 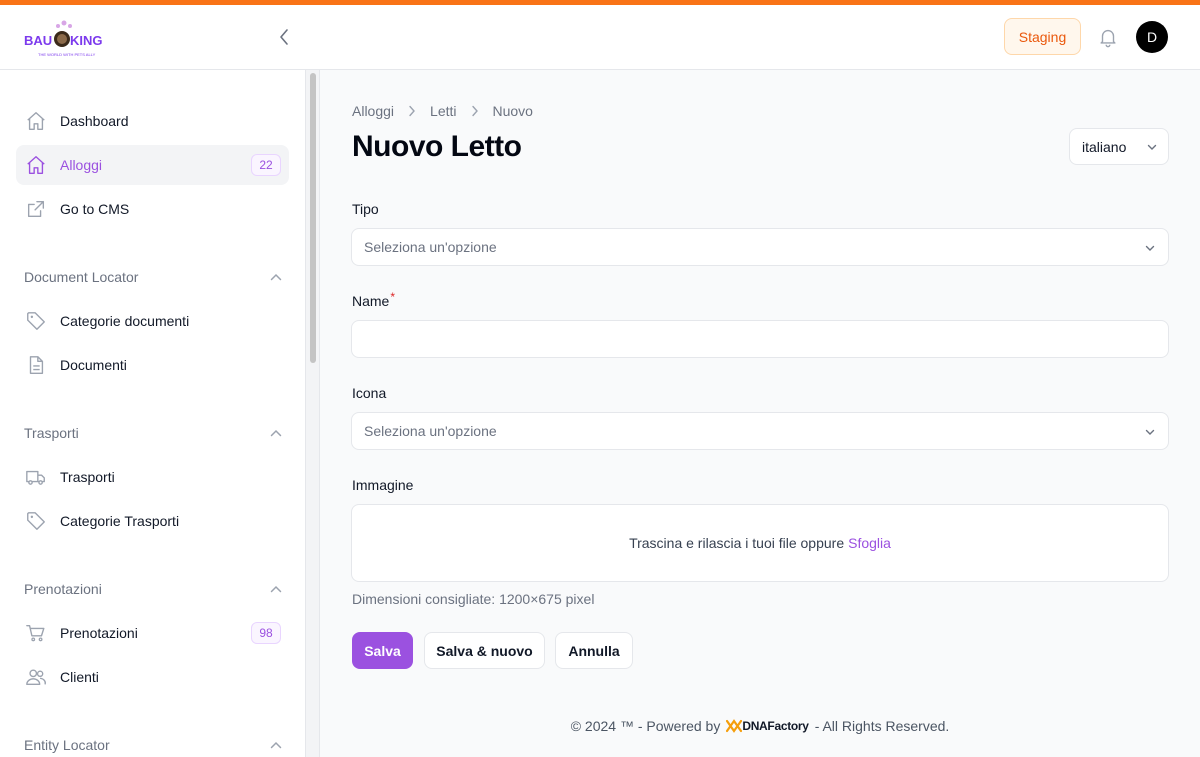 What do you see at coordinates (152, 677) in the screenshot?
I see `sidebar-item-clienti: Clienti` at bounding box center [152, 677].